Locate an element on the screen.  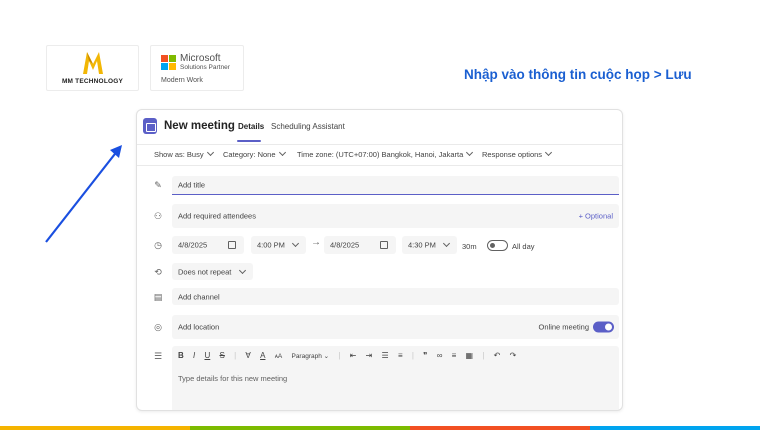
title-input: Add title is located at coordinates (395, 185).